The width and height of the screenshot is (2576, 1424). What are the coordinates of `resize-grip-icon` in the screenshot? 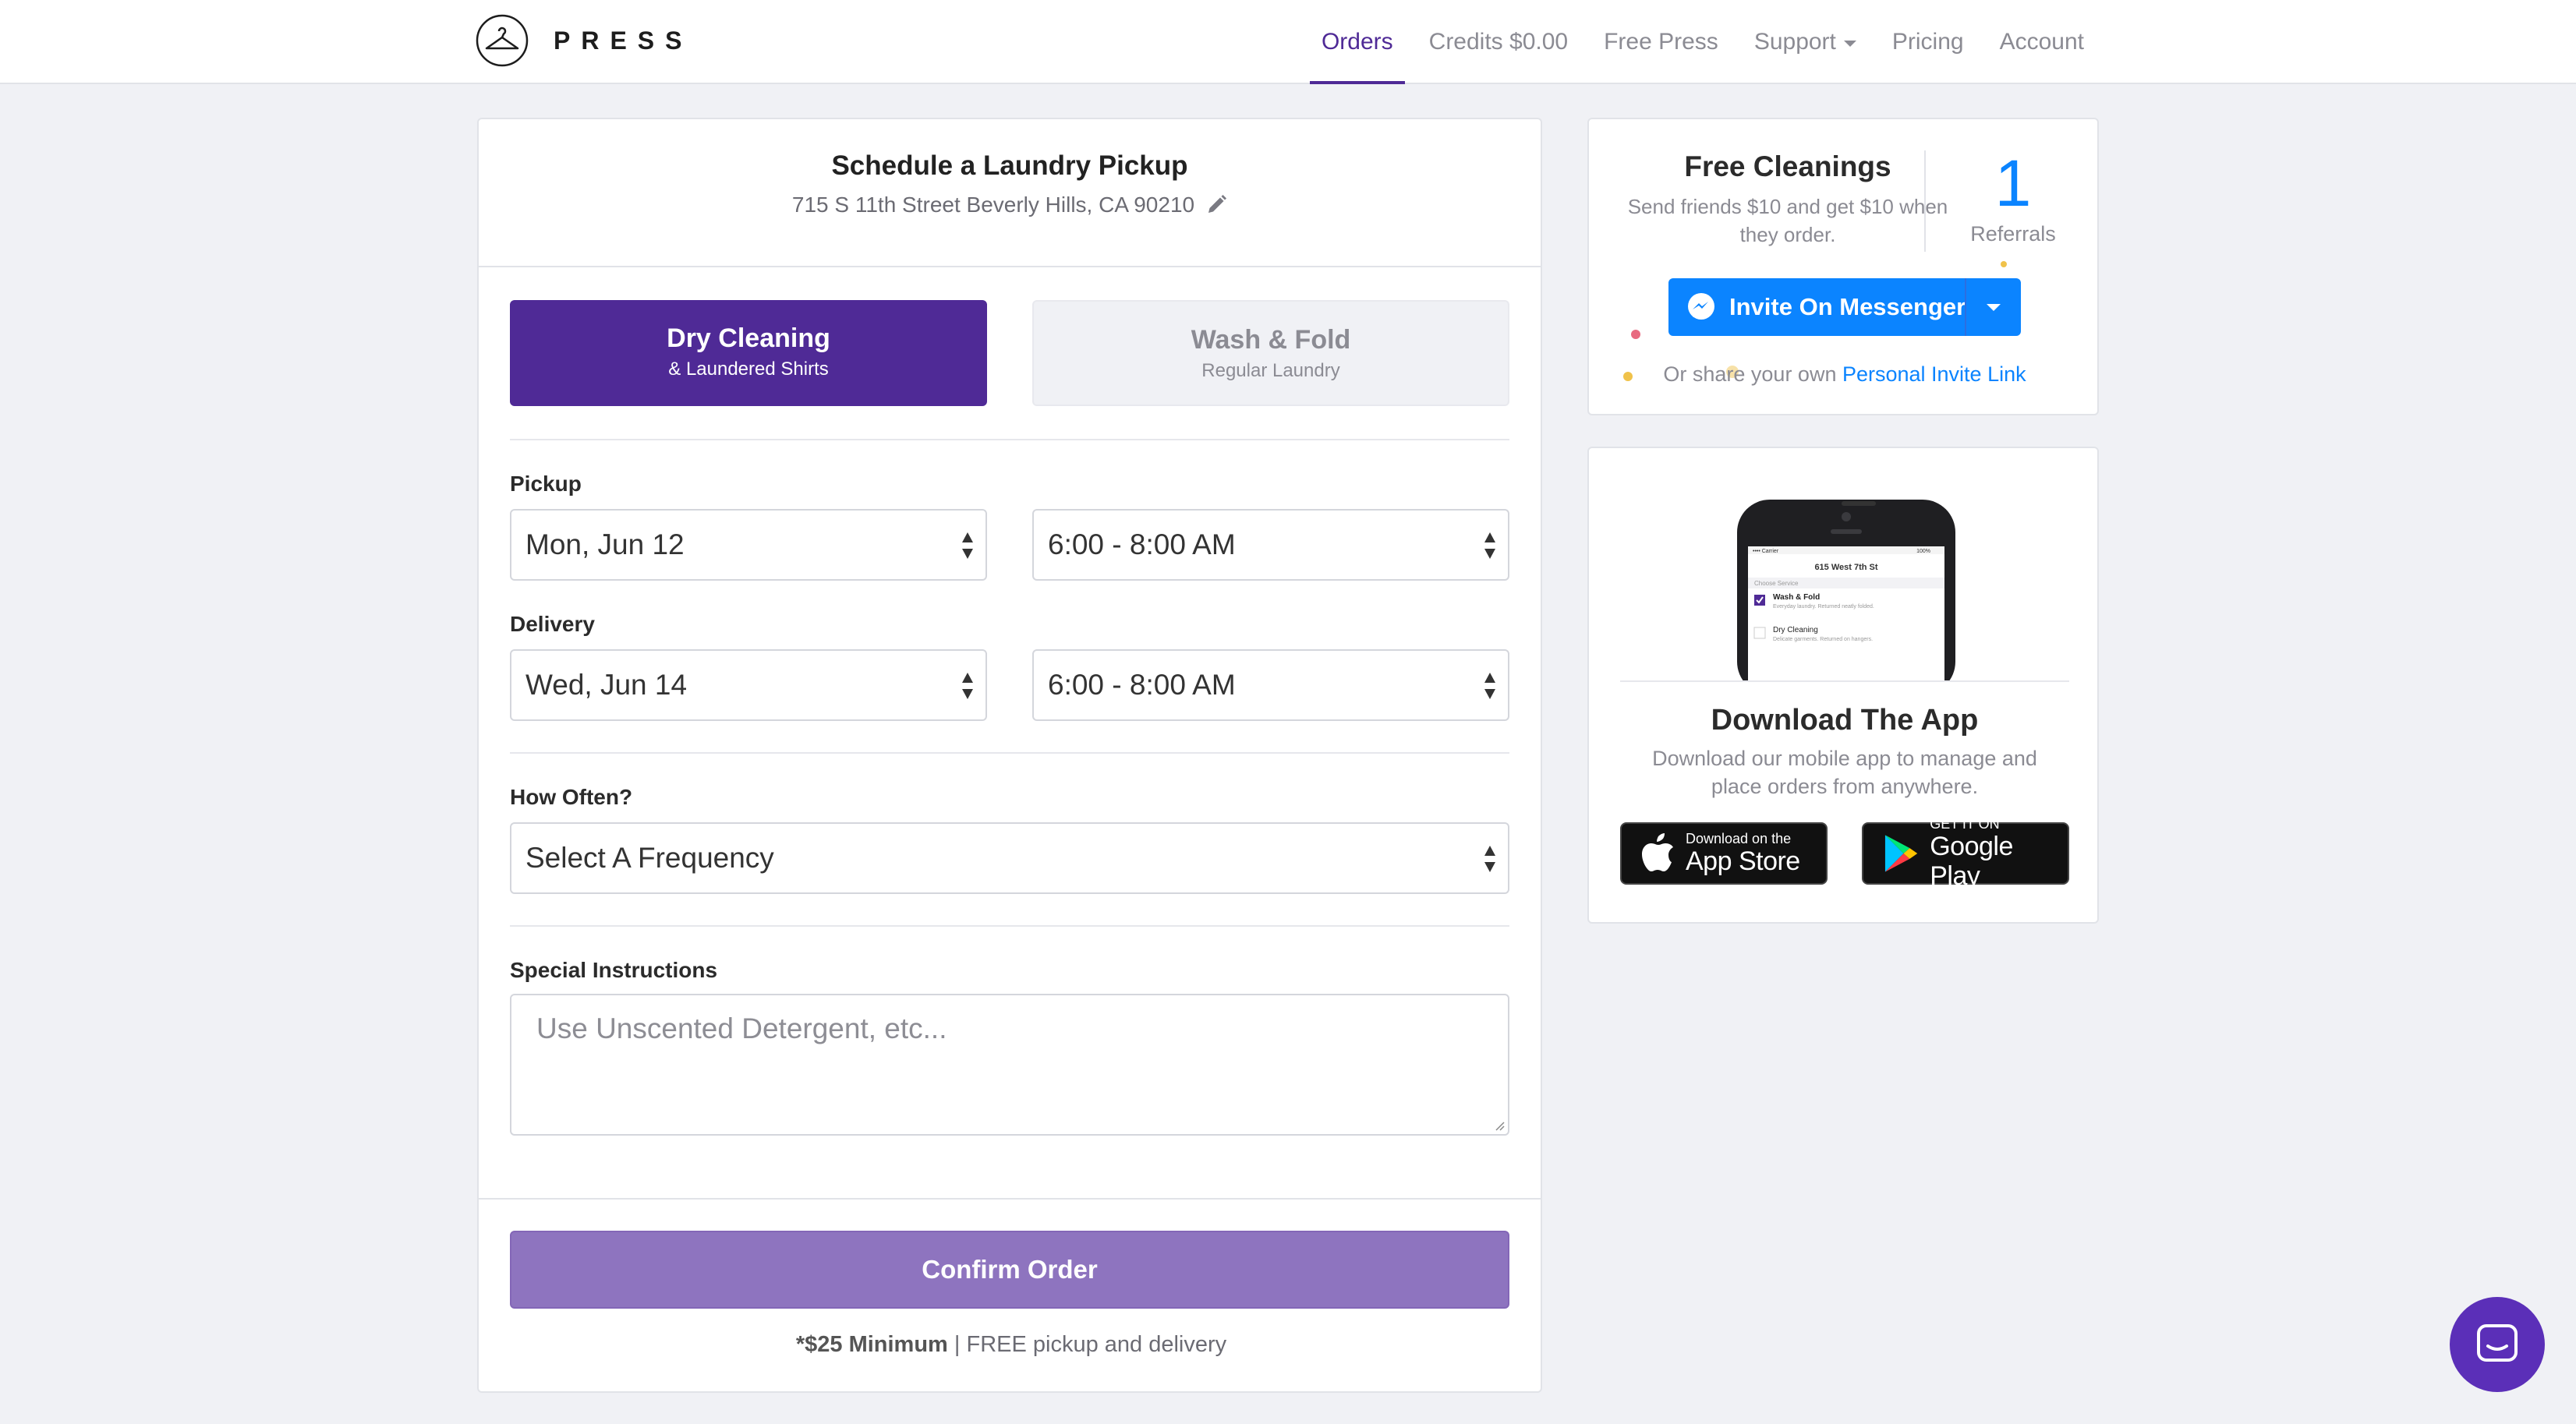 It's located at (1498, 1124).